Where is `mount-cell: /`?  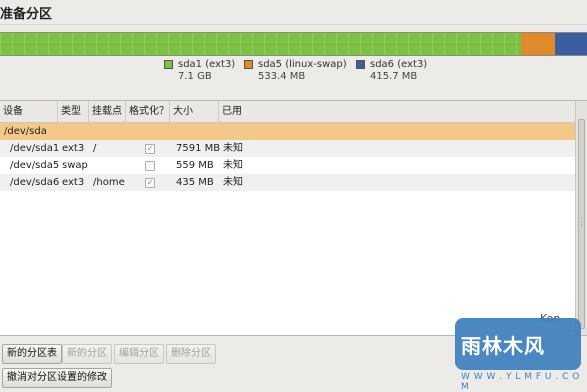 mount-cell: / is located at coordinates (95, 148).